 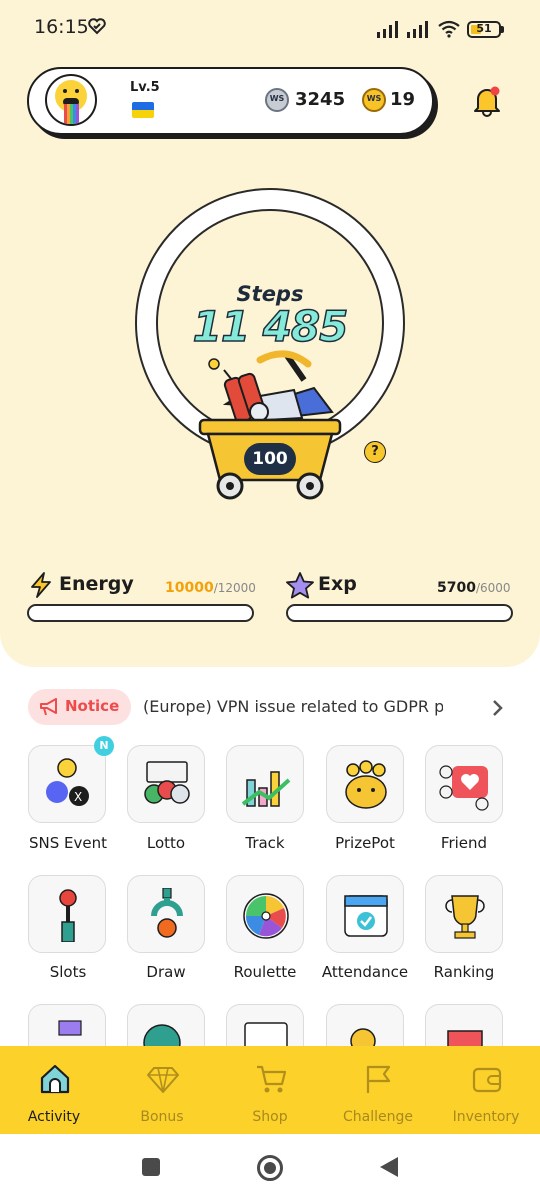 I want to click on diamond-icon, so click(x=163, y=1080).